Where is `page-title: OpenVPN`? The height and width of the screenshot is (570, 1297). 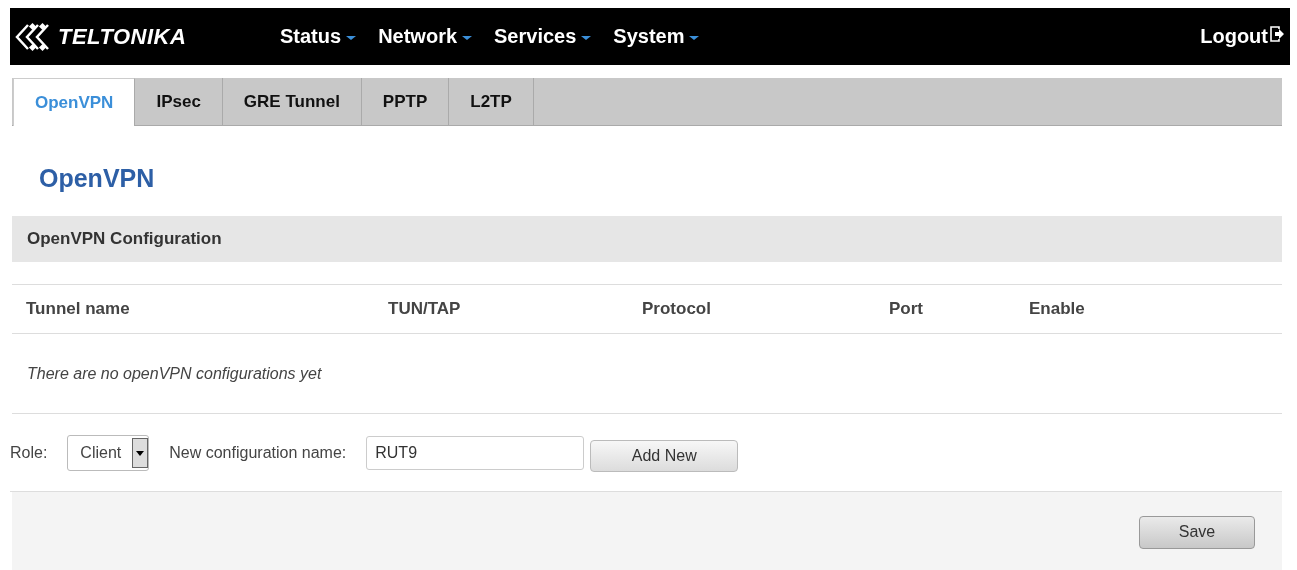
page-title: OpenVPN is located at coordinates (97, 179).